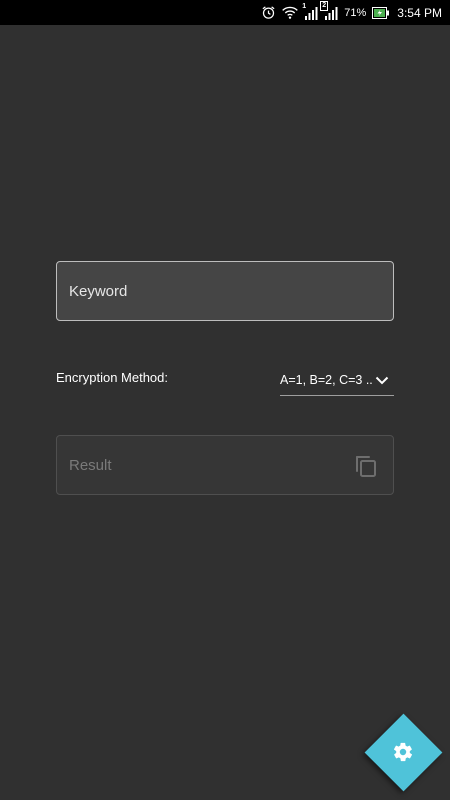  What do you see at coordinates (112, 377) in the screenshot?
I see `encryption-method-label: Encryption Method:` at bounding box center [112, 377].